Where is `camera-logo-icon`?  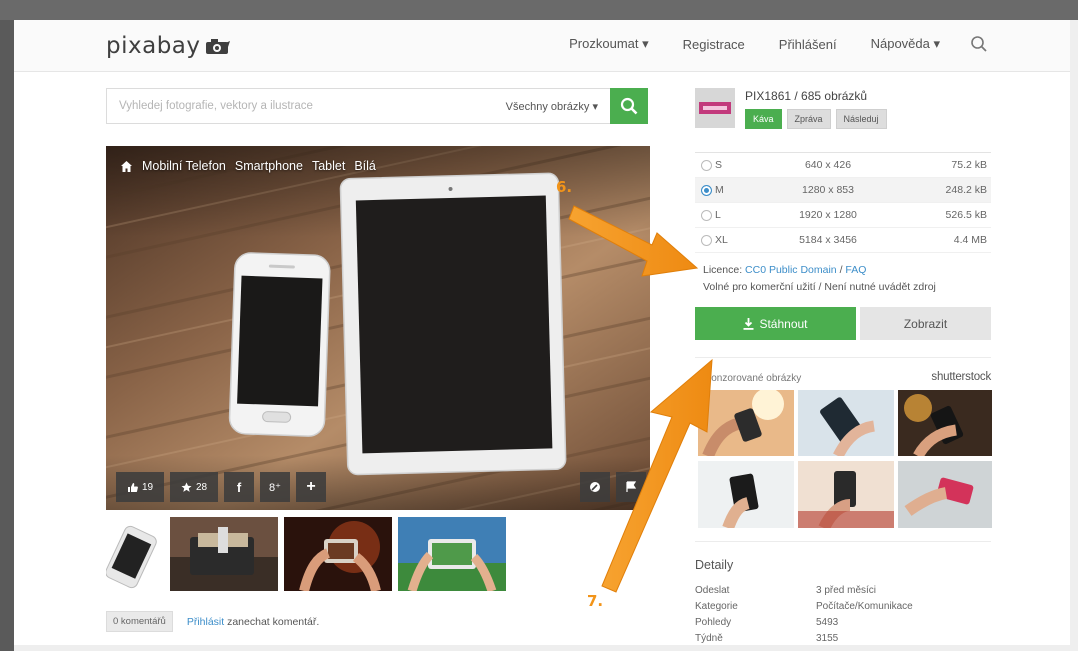
camera-logo-icon is located at coordinates (217, 46).